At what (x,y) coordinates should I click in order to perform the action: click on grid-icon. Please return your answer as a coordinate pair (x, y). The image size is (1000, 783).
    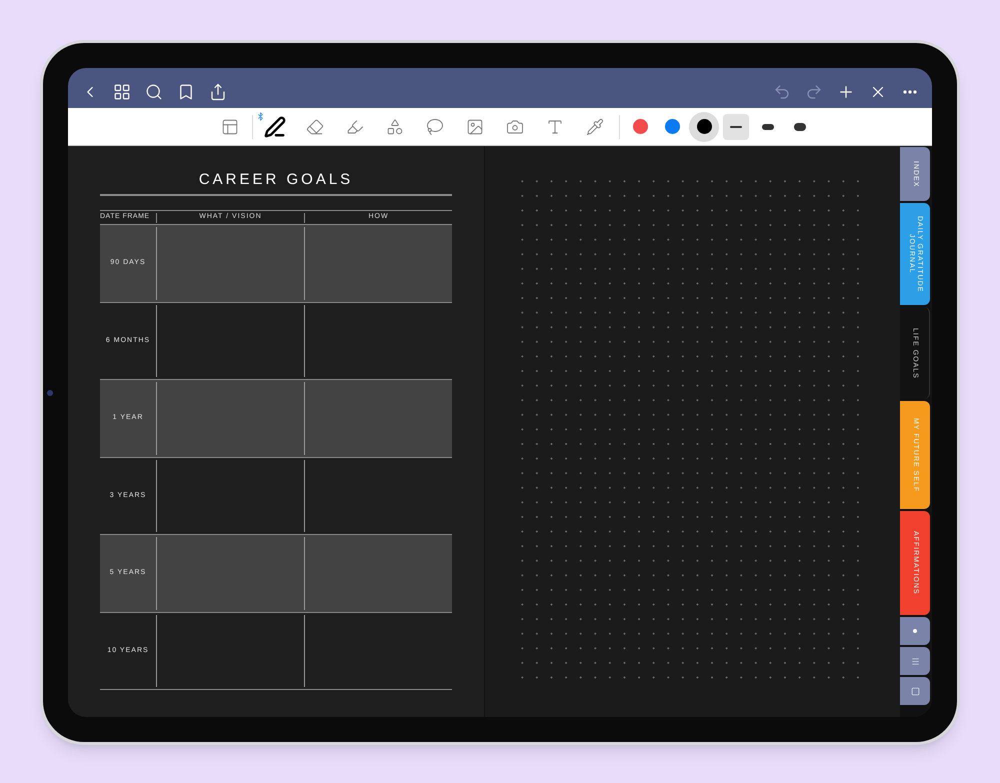
    Looking at the image, I should click on (122, 92).